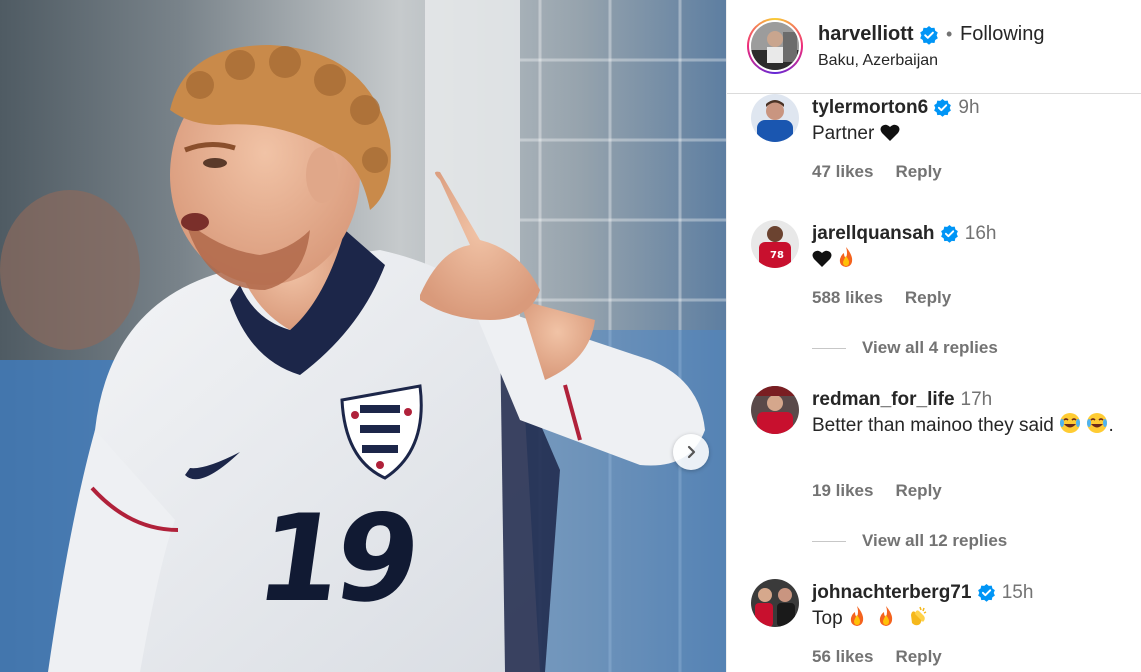 The width and height of the screenshot is (1141, 672). What do you see at coordinates (866, 34) in the screenshot?
I see `author-username: harvelliott` at bounding box center [866, 34].